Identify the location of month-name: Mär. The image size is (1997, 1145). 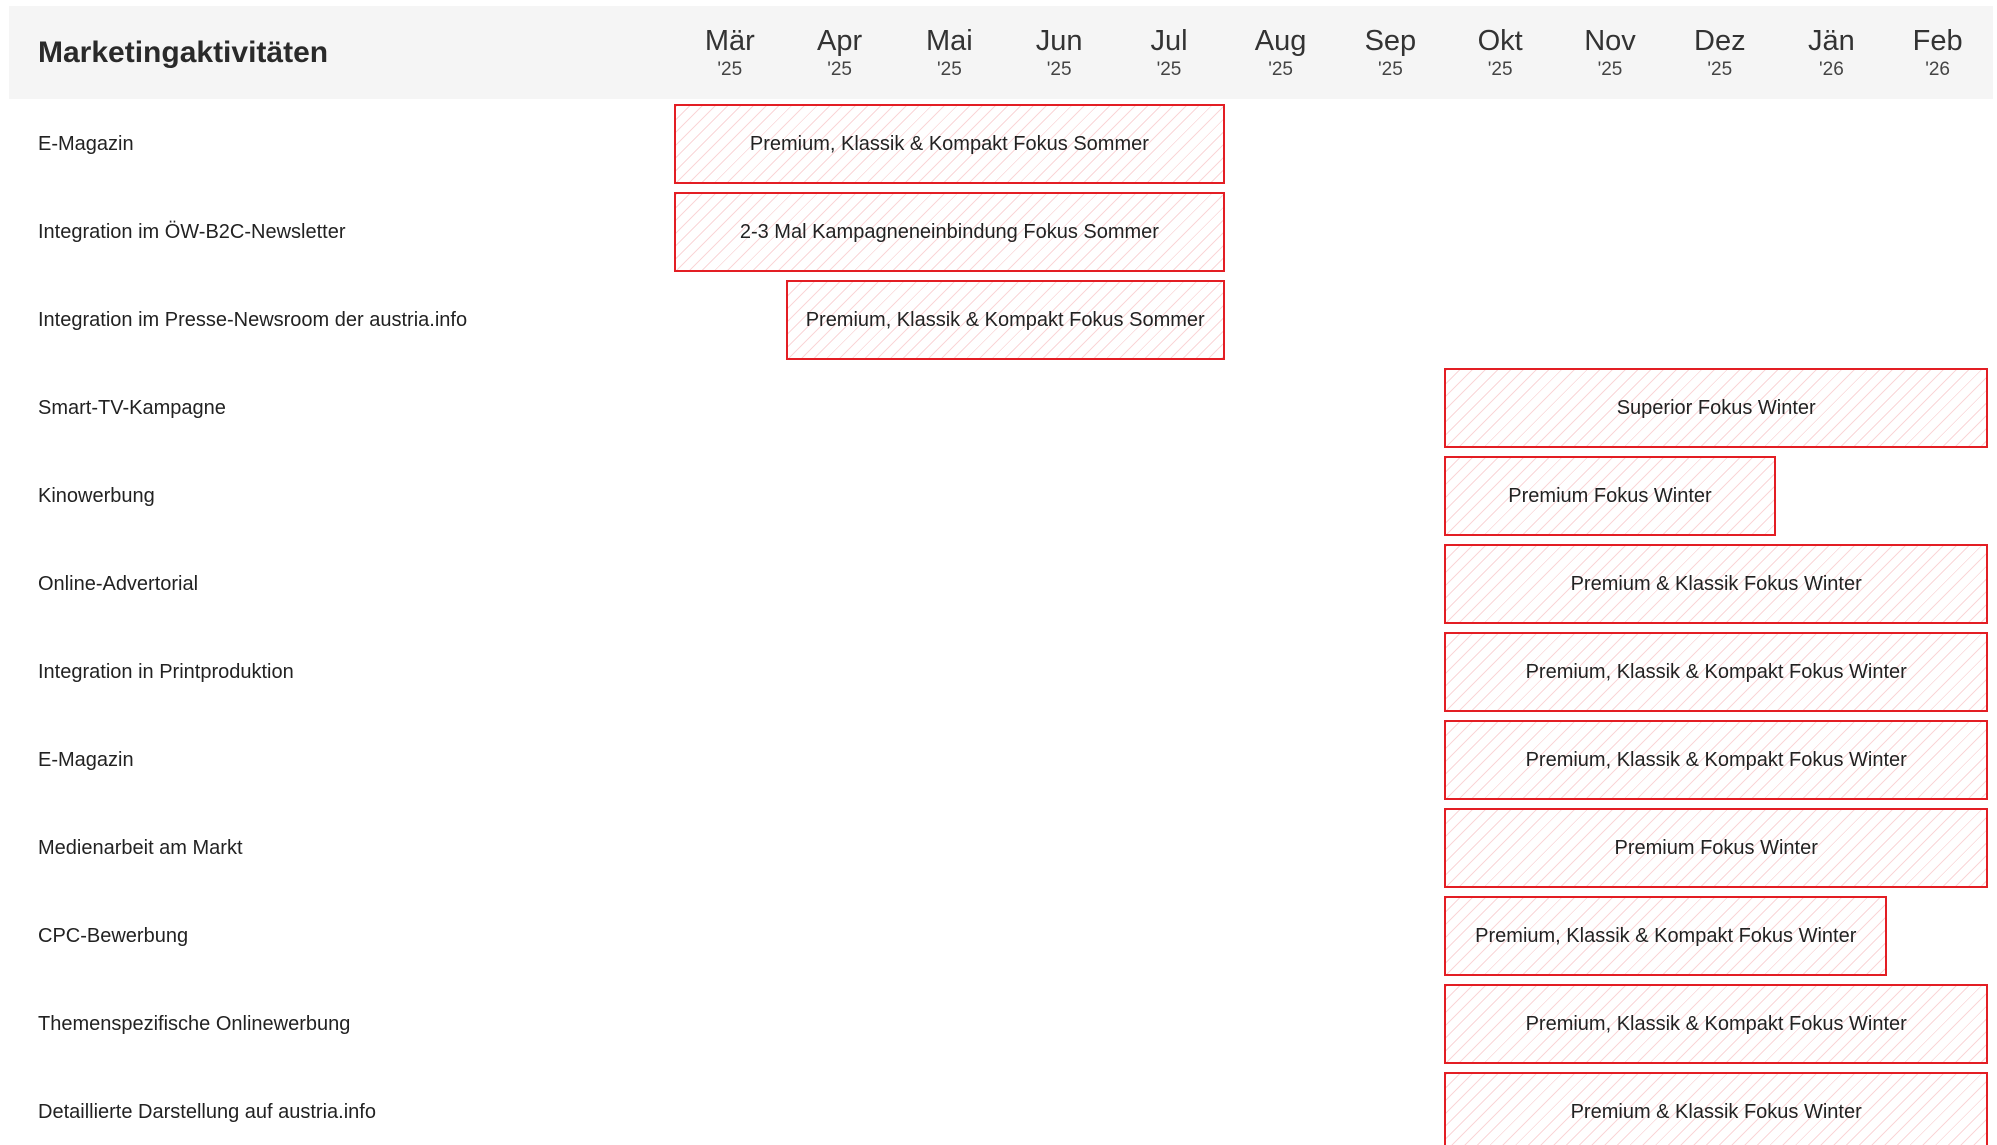
(729, 41).